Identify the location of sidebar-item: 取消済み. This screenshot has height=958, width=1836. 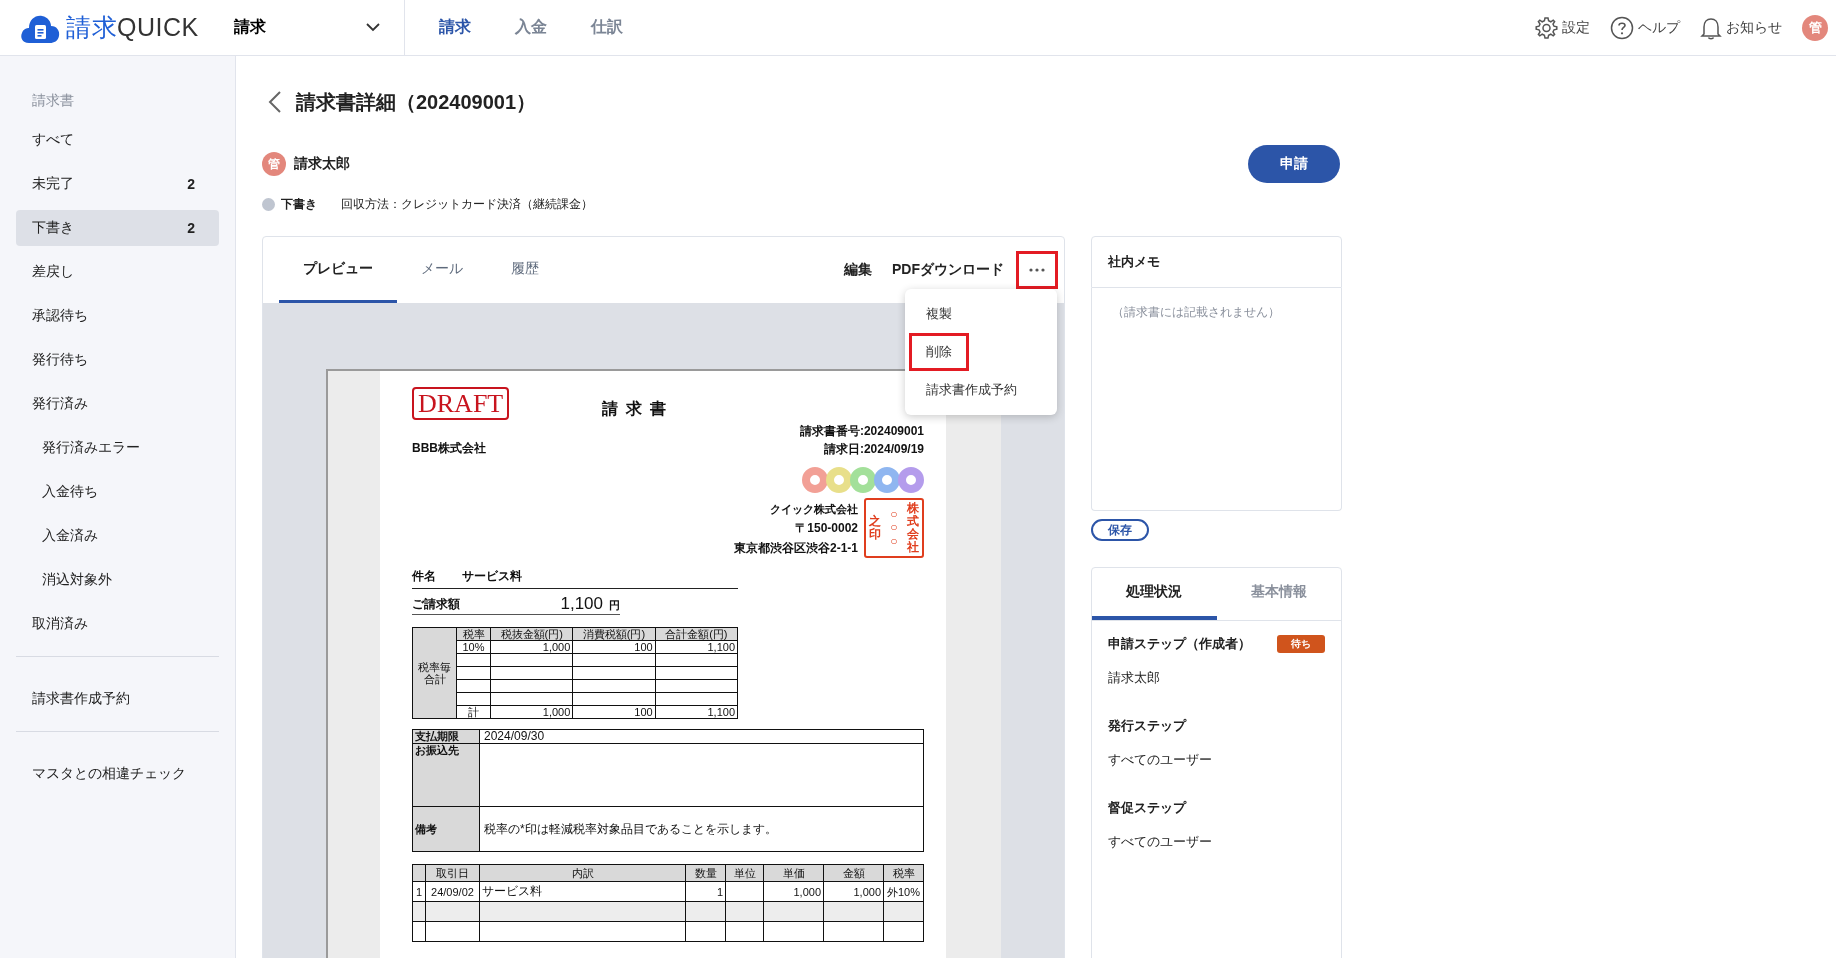
(117, 624).